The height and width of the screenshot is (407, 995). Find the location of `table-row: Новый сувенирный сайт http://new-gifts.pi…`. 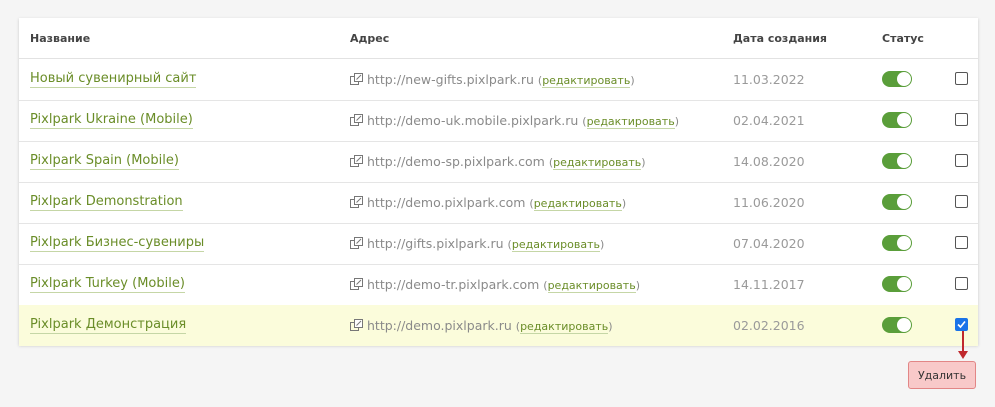

table-row: Новый сувенирный сайт http://new-gifts.pi… is located at coordinates (498, 80).